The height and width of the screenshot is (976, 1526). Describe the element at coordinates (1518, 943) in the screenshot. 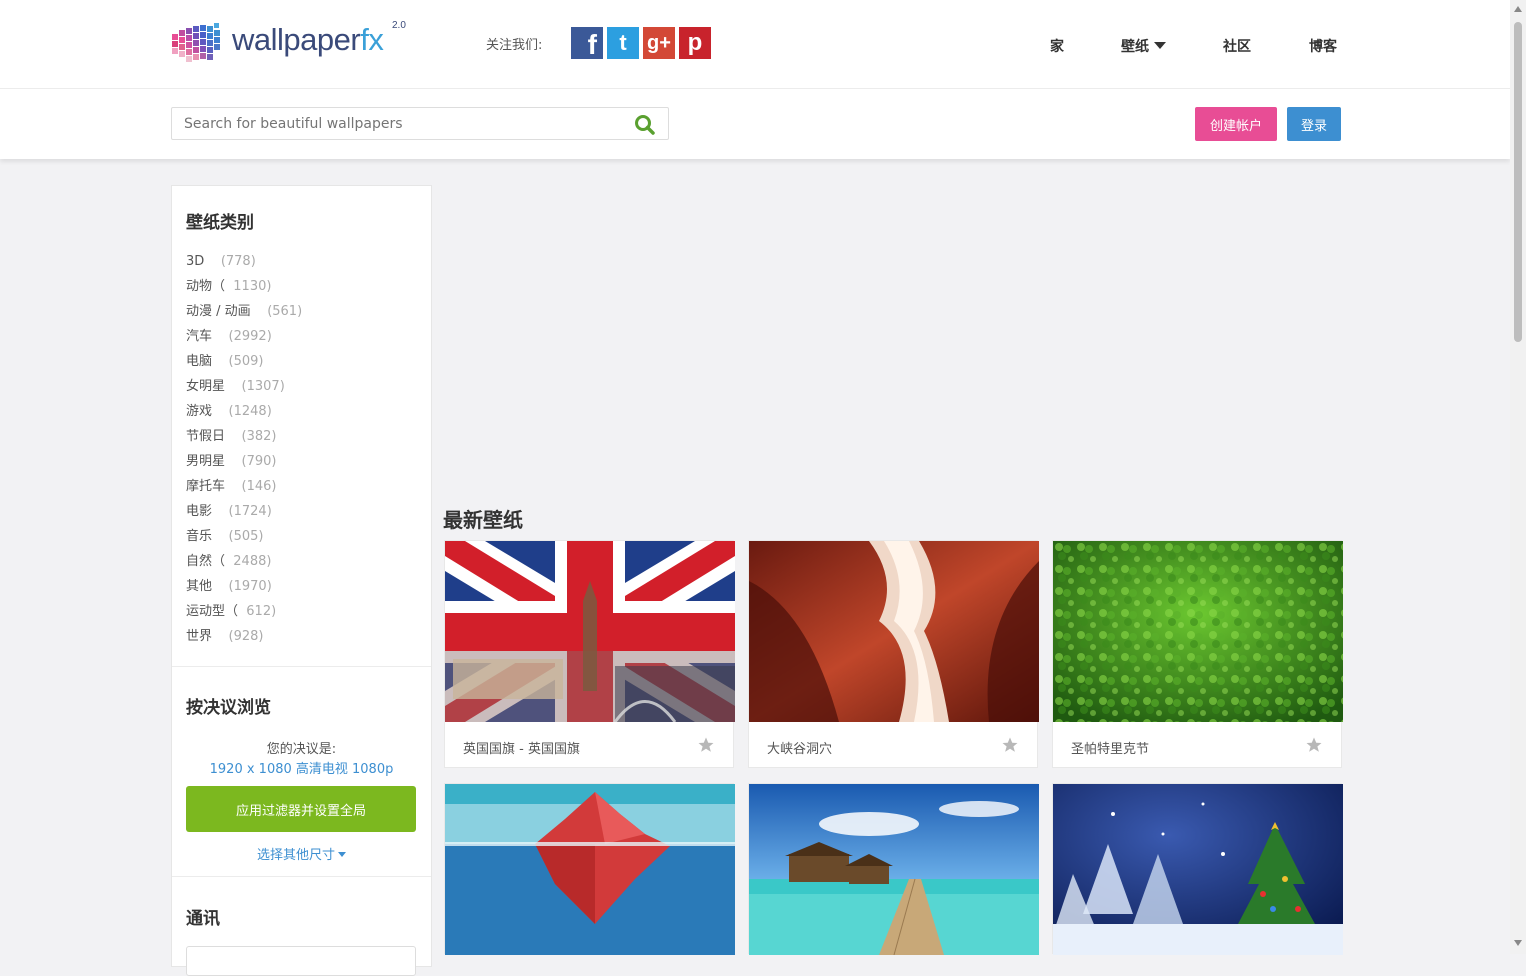

I see `scroll-down-icon` at that location.